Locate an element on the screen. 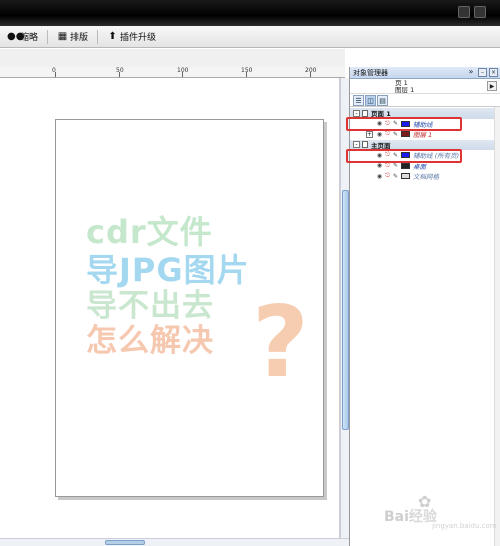 The width and height of the screenshot is (500, 546). watermark-site: jingyan.baidu.com is located at coordinates (464, 526).